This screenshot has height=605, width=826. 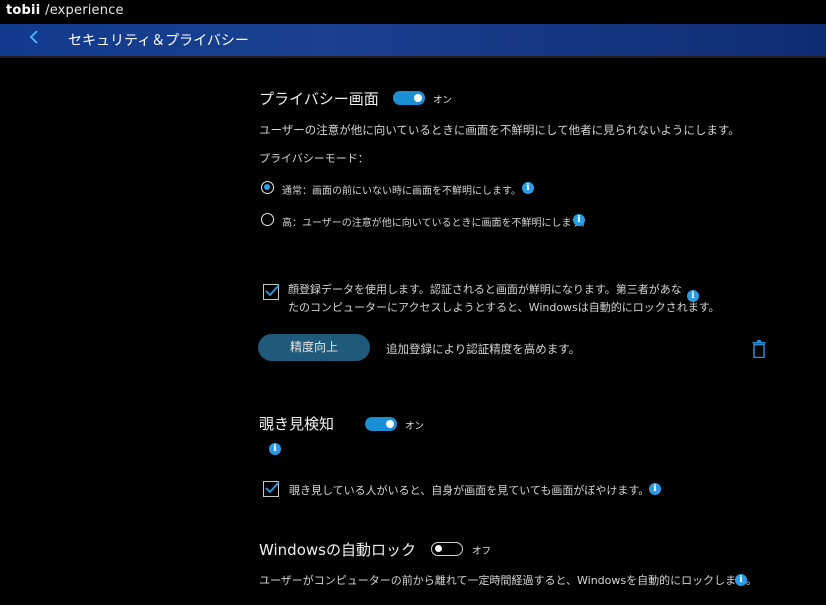 I want to click on improve-accuracy-description: 追加登録により認証精度を高めます。, so click(x=483, y=349).